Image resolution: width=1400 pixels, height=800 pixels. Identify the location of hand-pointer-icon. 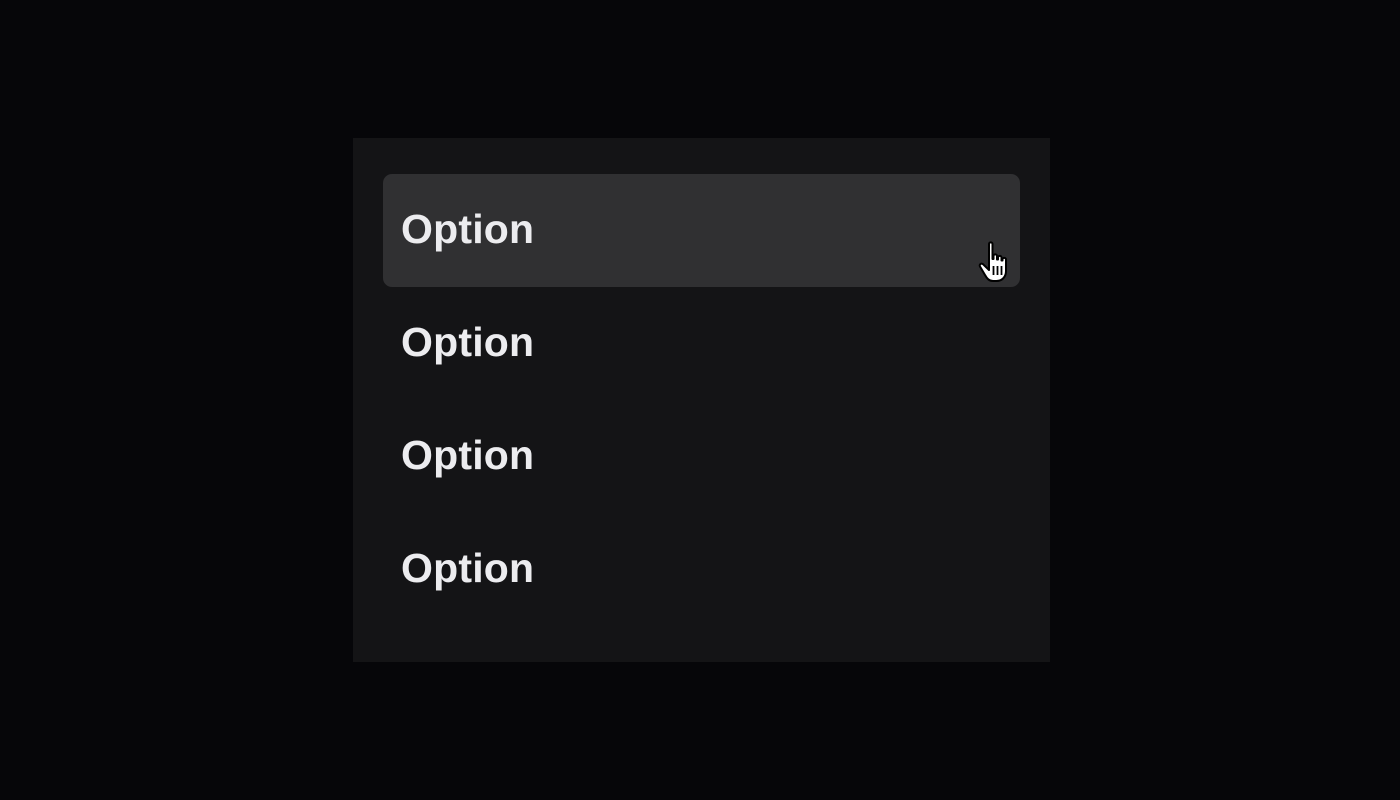
(992, 261).